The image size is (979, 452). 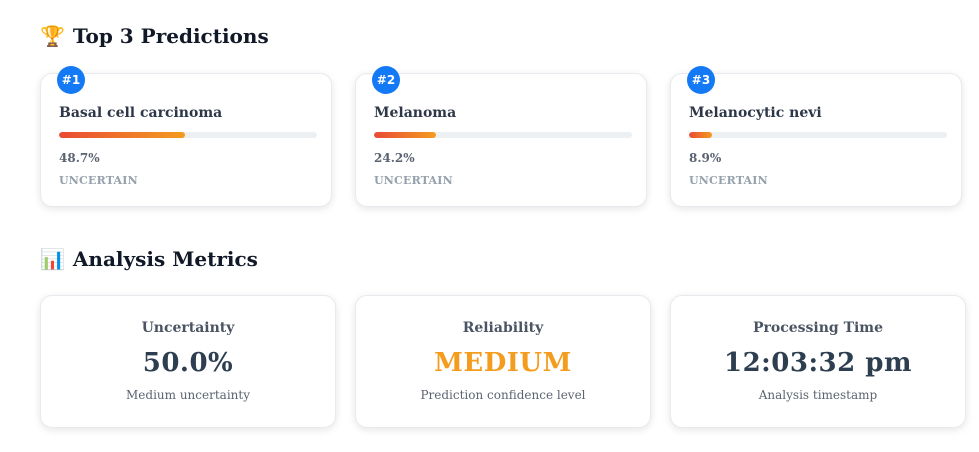 I want to click on metric-value: 12:03:32 pm, so click(x=818, y=363).